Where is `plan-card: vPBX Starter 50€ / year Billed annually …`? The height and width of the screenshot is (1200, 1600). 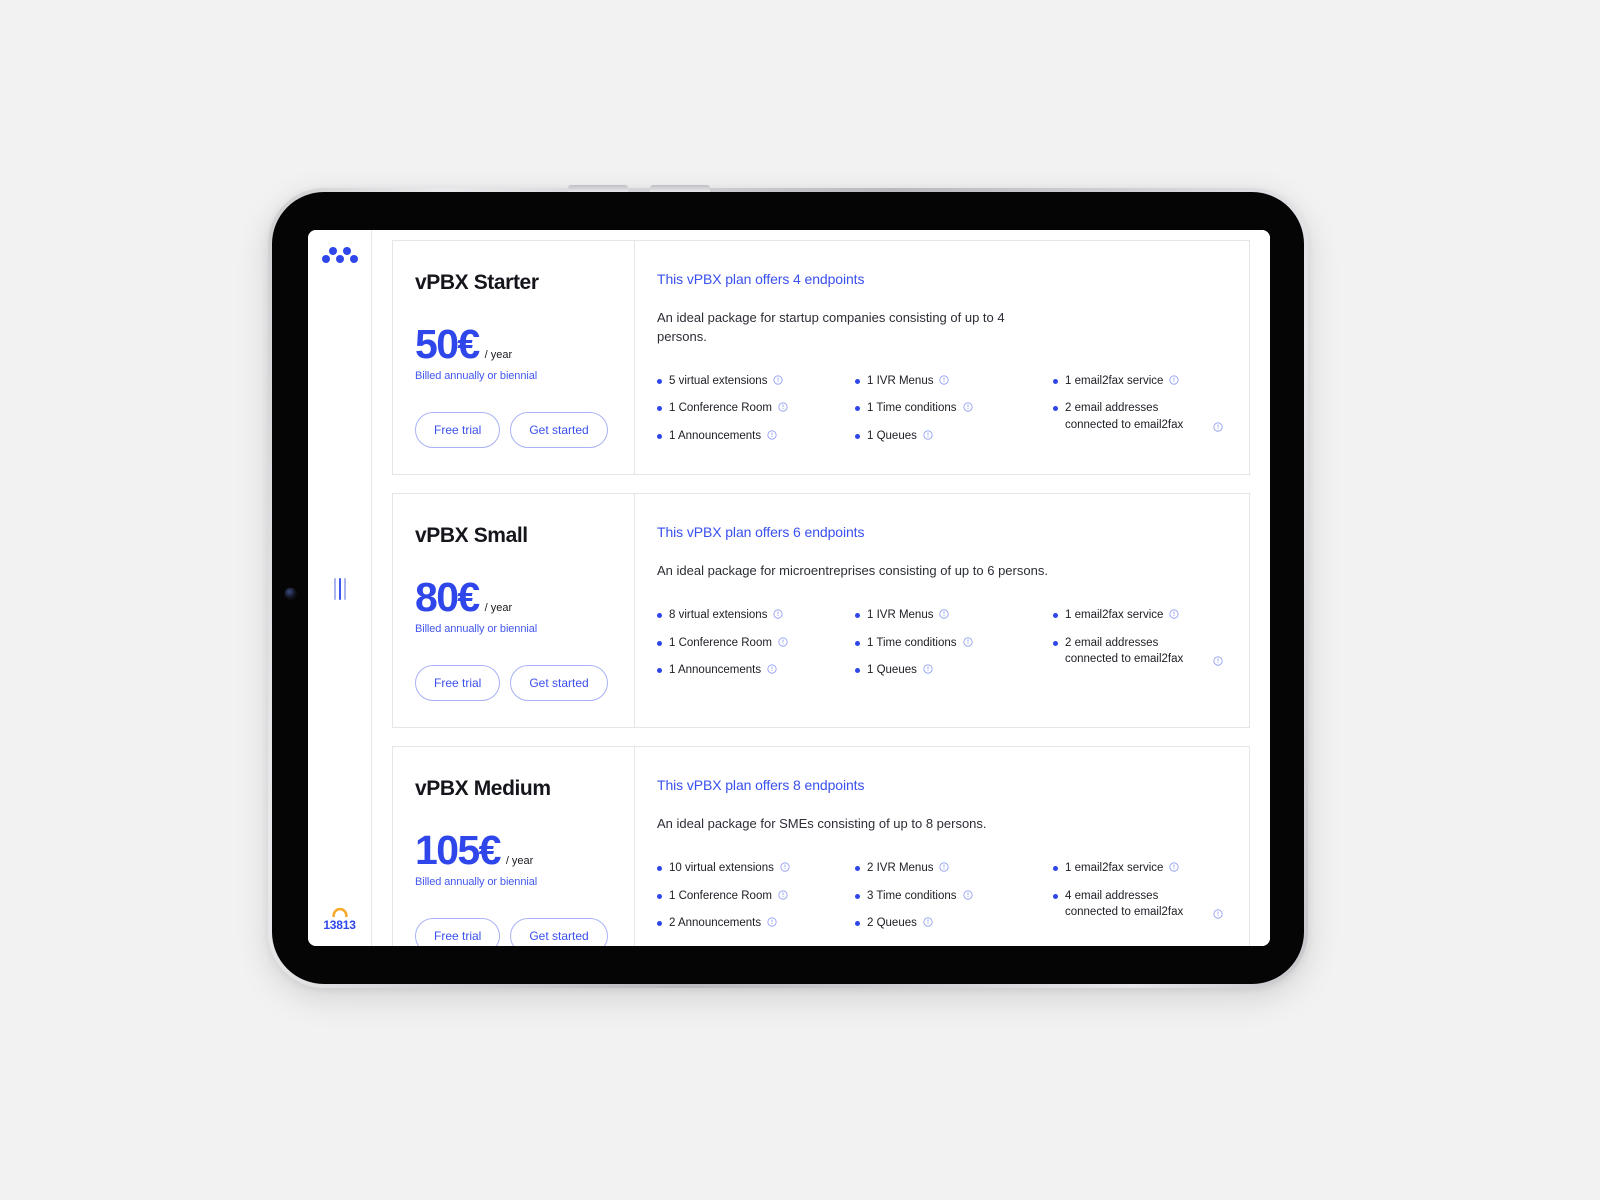
plan-card: vPBX Starter 50€ / year Billed annually … is located at coordinates (821, 358).